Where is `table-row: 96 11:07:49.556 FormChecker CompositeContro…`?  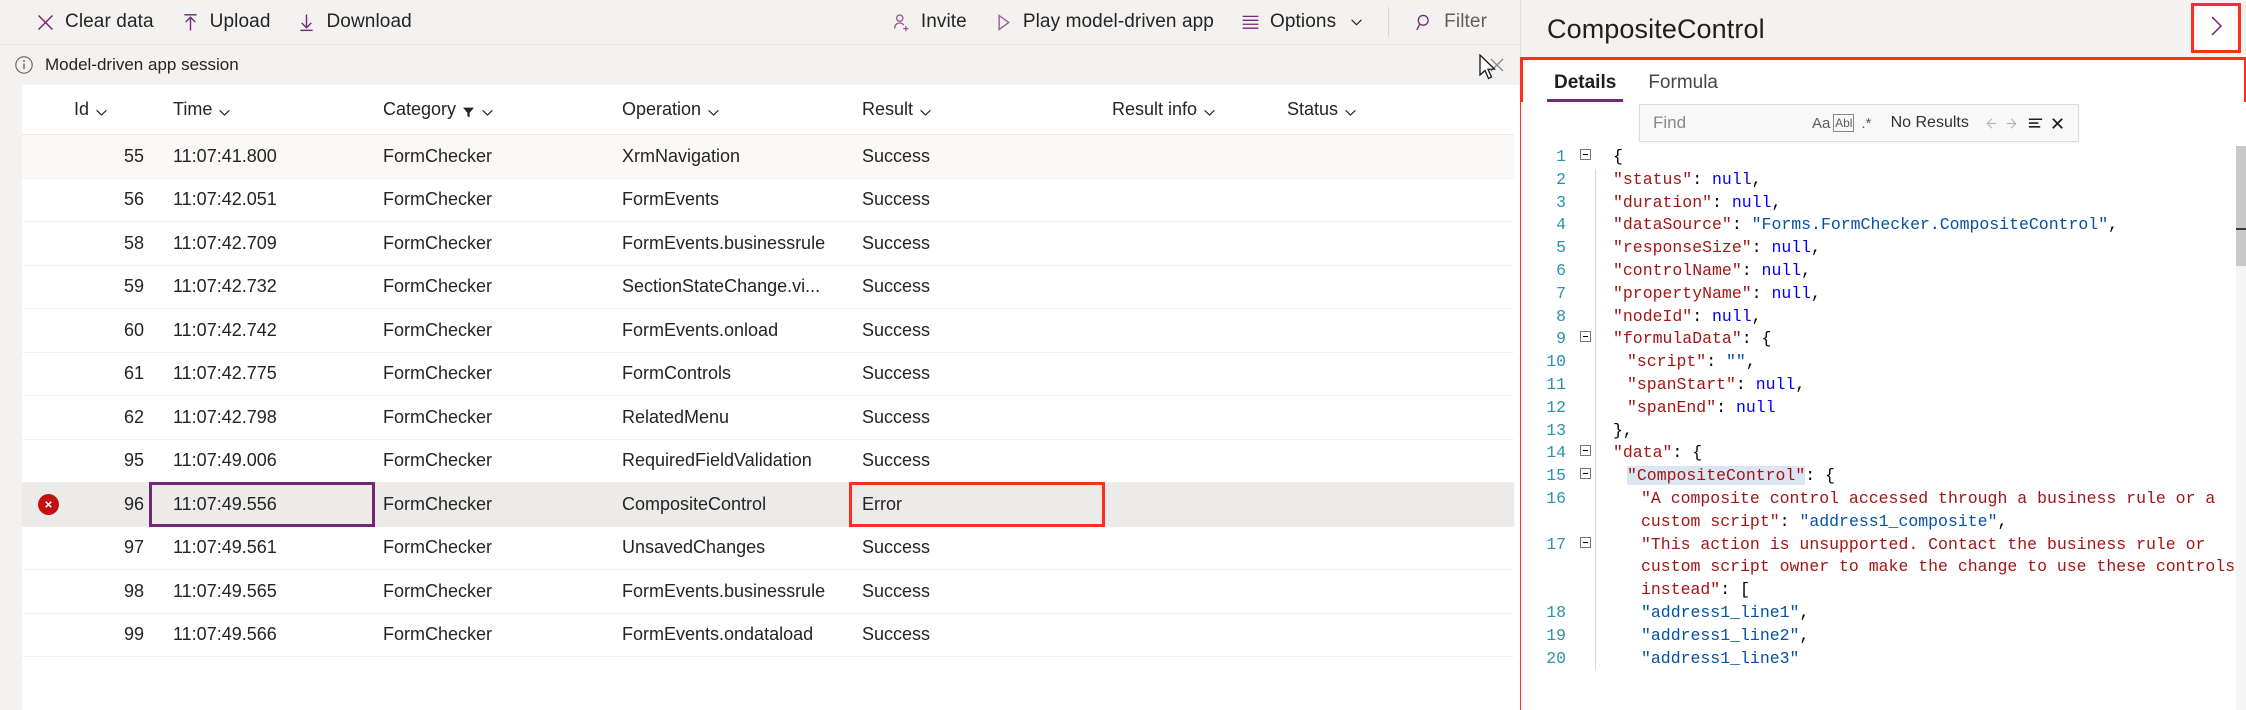 table-row: 96 11:07:49.556 FormChecker CompositeContro… is located at coordinates (768, 504).